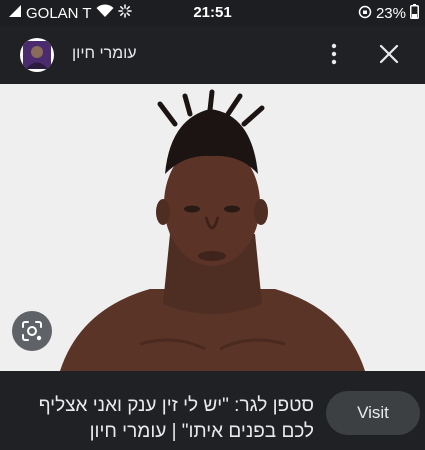 This screenshot has width=425, height=450. I want to click on caption-line-1: סטפן לגר: "יש לי זין ענק ואני אצליף, so click(176, 405).